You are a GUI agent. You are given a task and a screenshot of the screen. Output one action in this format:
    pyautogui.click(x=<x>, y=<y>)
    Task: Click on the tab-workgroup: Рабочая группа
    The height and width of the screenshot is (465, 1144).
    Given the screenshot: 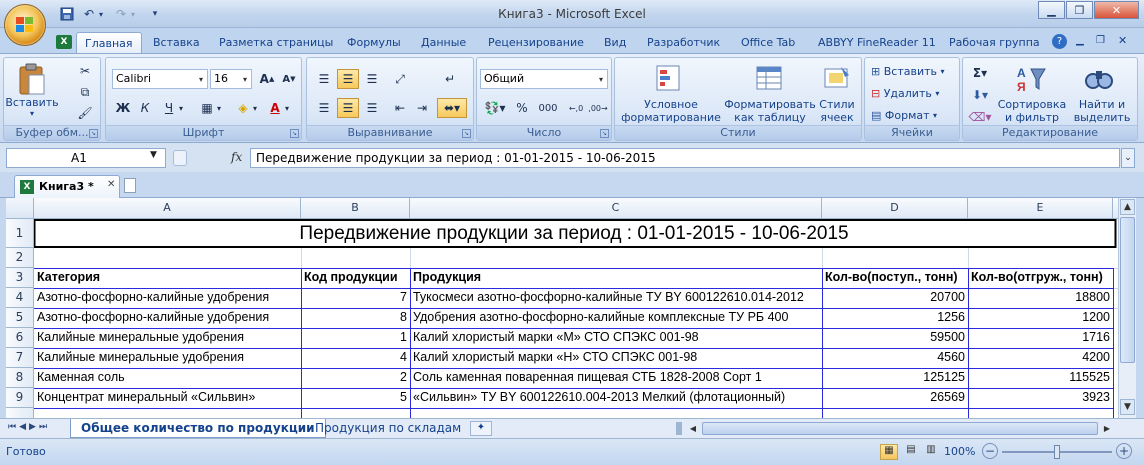 What is the action you would take?
    pyautogui.click(x=994, y=42)
    